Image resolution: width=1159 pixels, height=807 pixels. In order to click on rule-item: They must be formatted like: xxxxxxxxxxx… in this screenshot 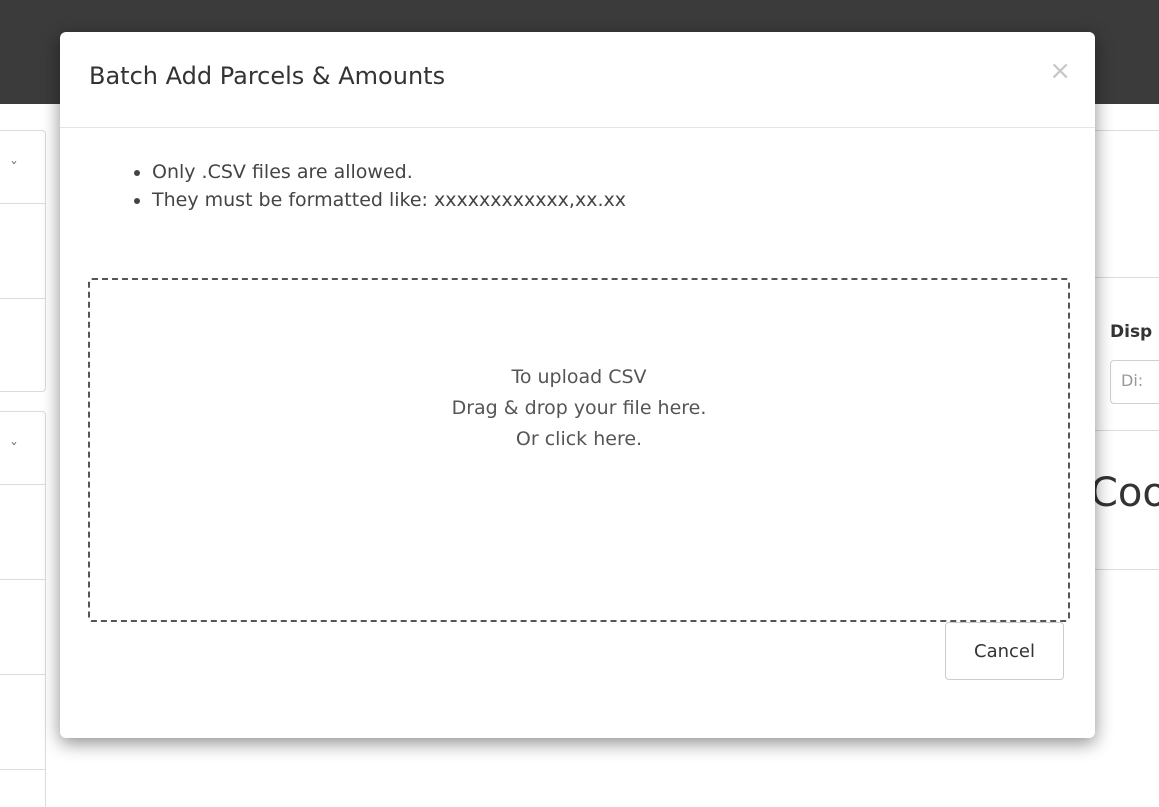, I will do `click(389, 200)`.